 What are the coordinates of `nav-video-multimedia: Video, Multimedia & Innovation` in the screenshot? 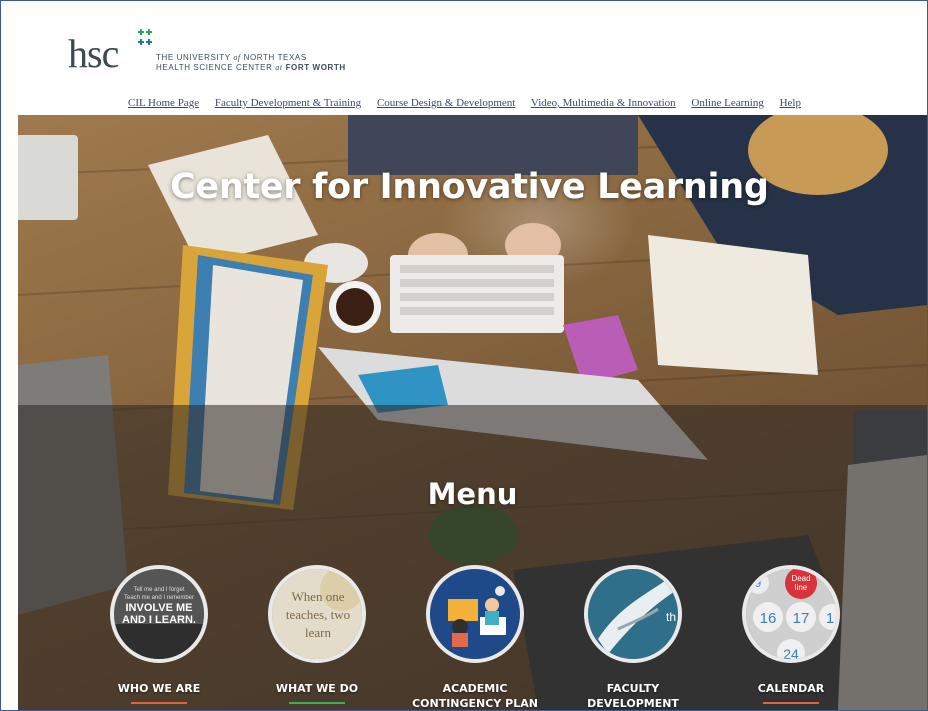 It's located at (603, 103).